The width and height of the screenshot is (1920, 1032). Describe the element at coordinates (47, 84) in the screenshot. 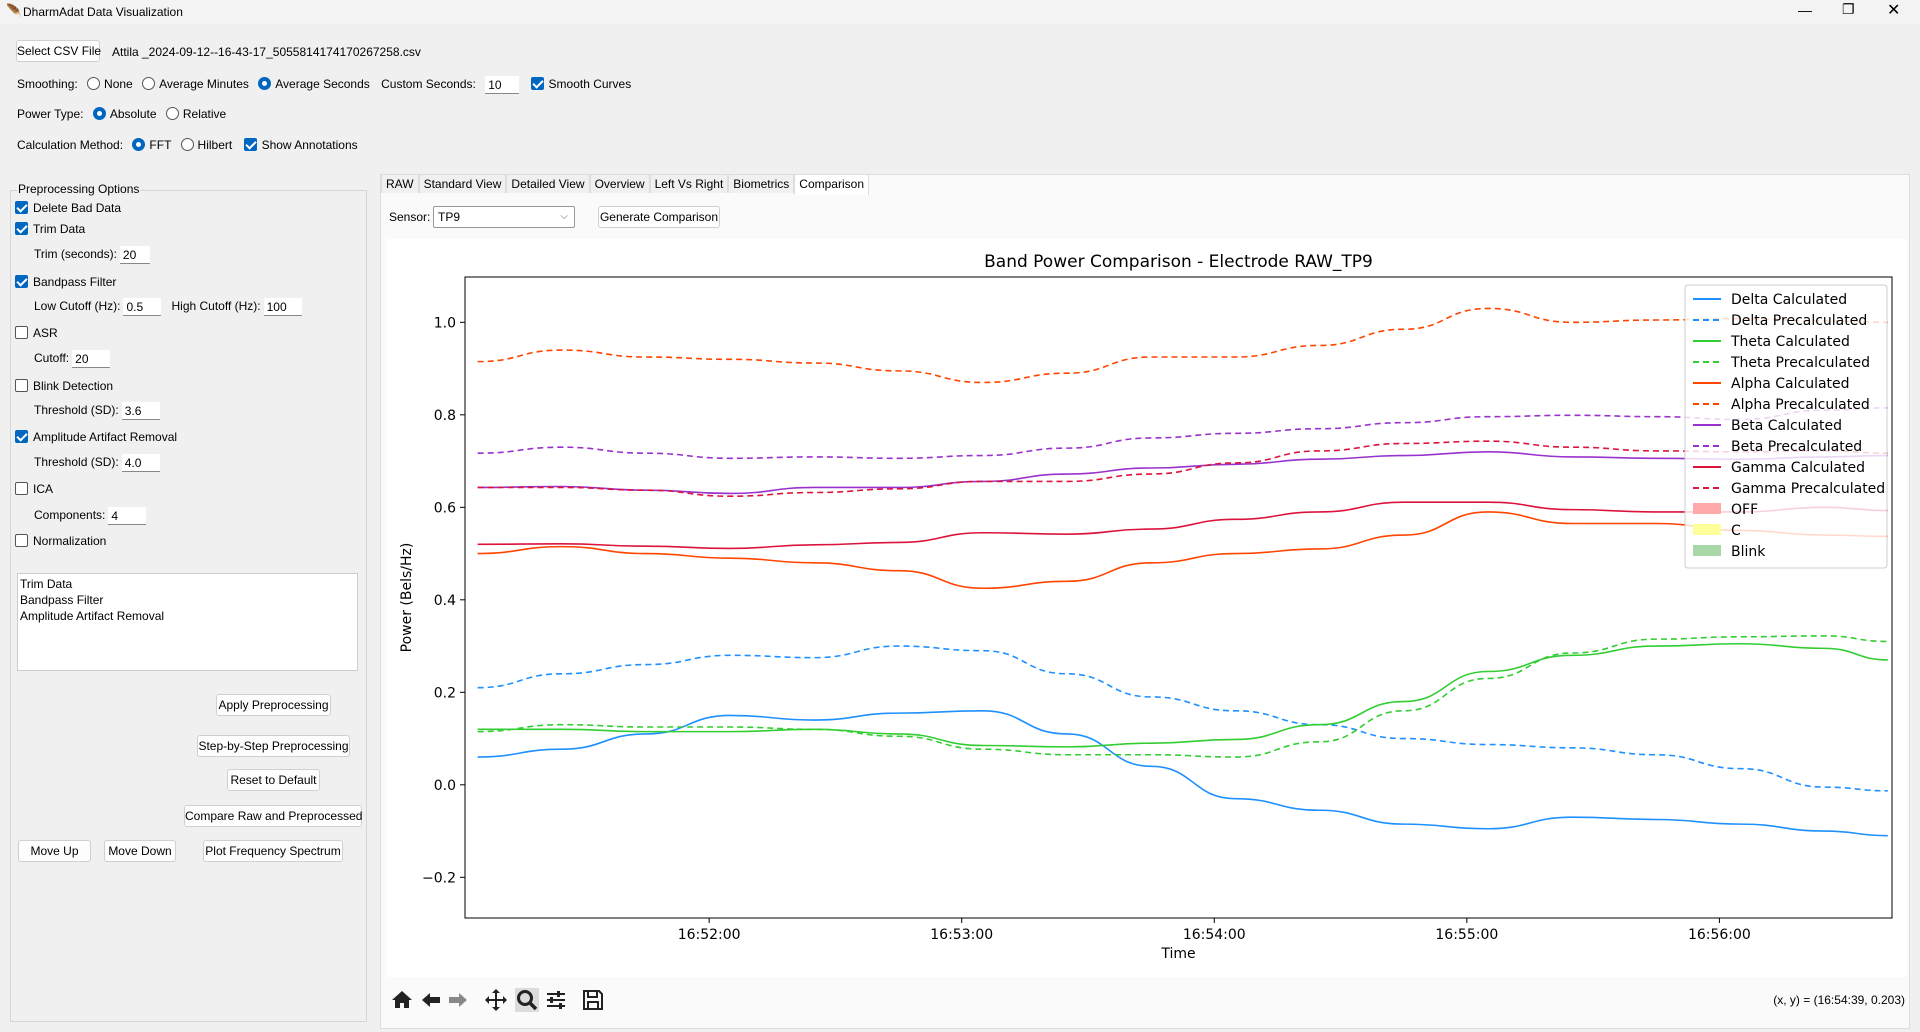

I see `smoothing-label: Smoothing:` at that location.